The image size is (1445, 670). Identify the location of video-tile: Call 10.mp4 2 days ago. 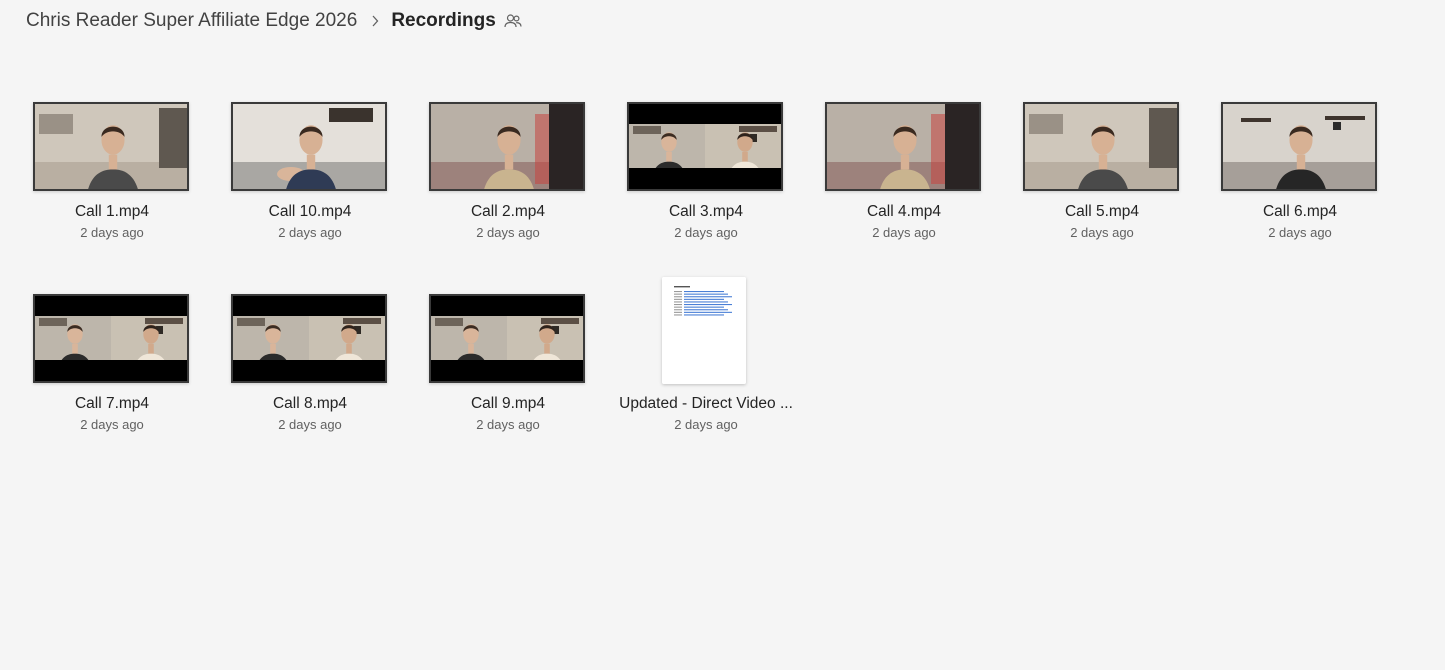
(310, 181).